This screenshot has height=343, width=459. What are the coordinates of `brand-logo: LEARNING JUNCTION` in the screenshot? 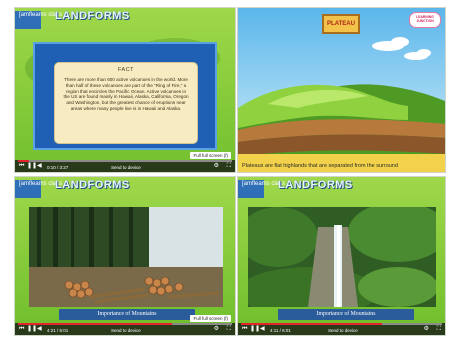 It's located at (425, 20).